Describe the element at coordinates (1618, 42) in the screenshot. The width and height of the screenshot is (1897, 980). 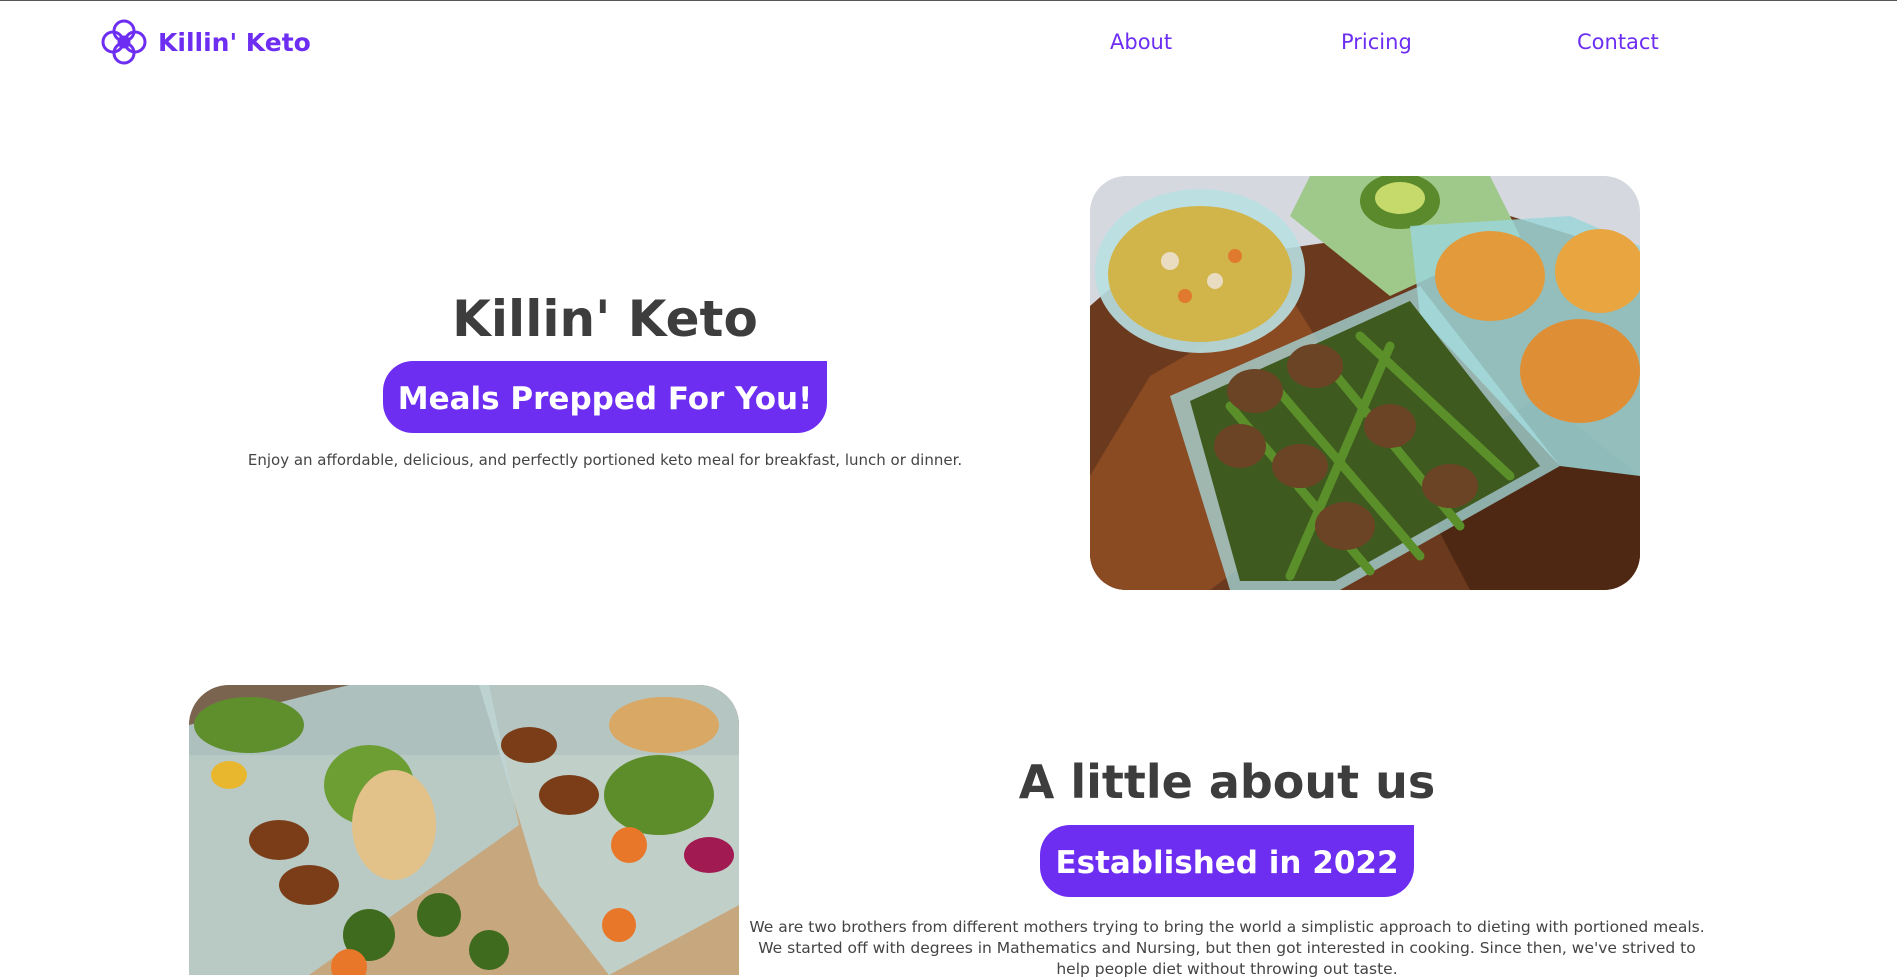
I see `nav-contact-link: Contact` at that location.